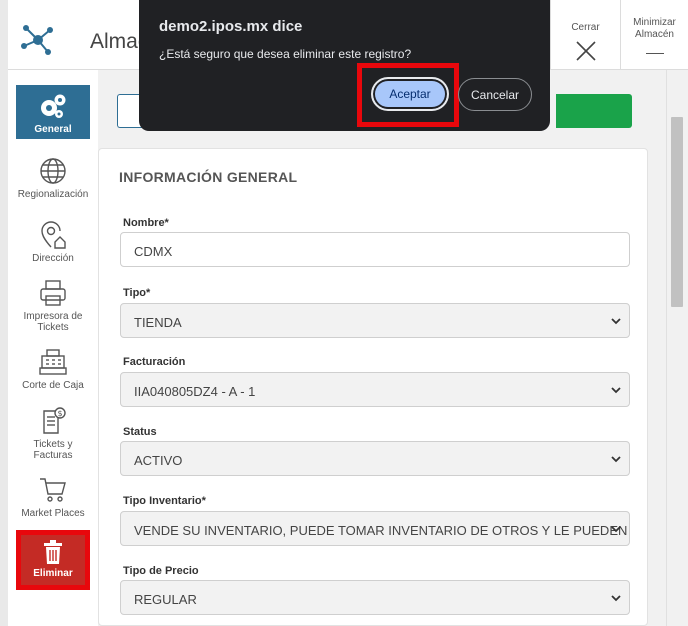 Image resolution: width=688 pixels, height=626 pixels. I want to click on tipo-precio-value: REGULAR, so click(165, 599).